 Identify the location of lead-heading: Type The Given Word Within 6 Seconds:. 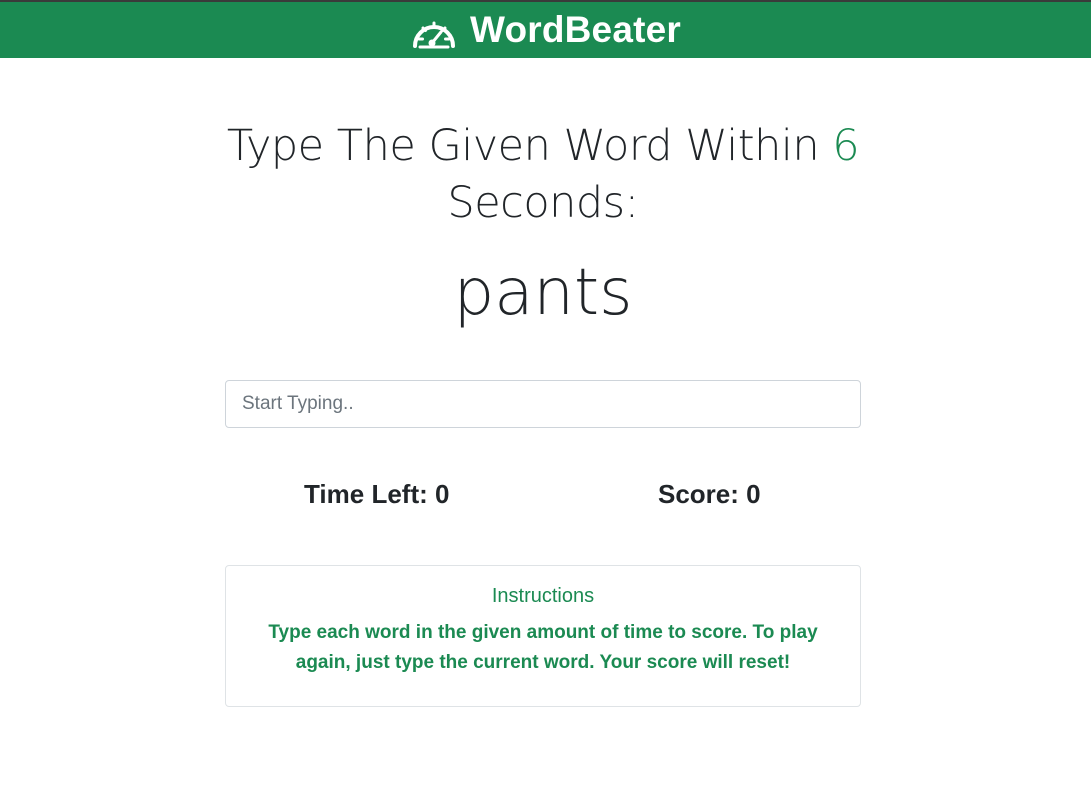
(543, 175).